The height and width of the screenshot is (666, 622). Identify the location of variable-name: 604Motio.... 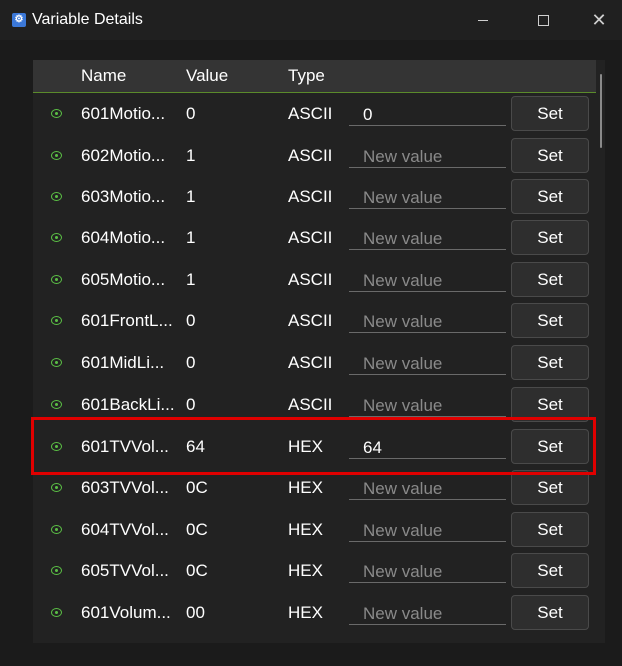
(123, 237).